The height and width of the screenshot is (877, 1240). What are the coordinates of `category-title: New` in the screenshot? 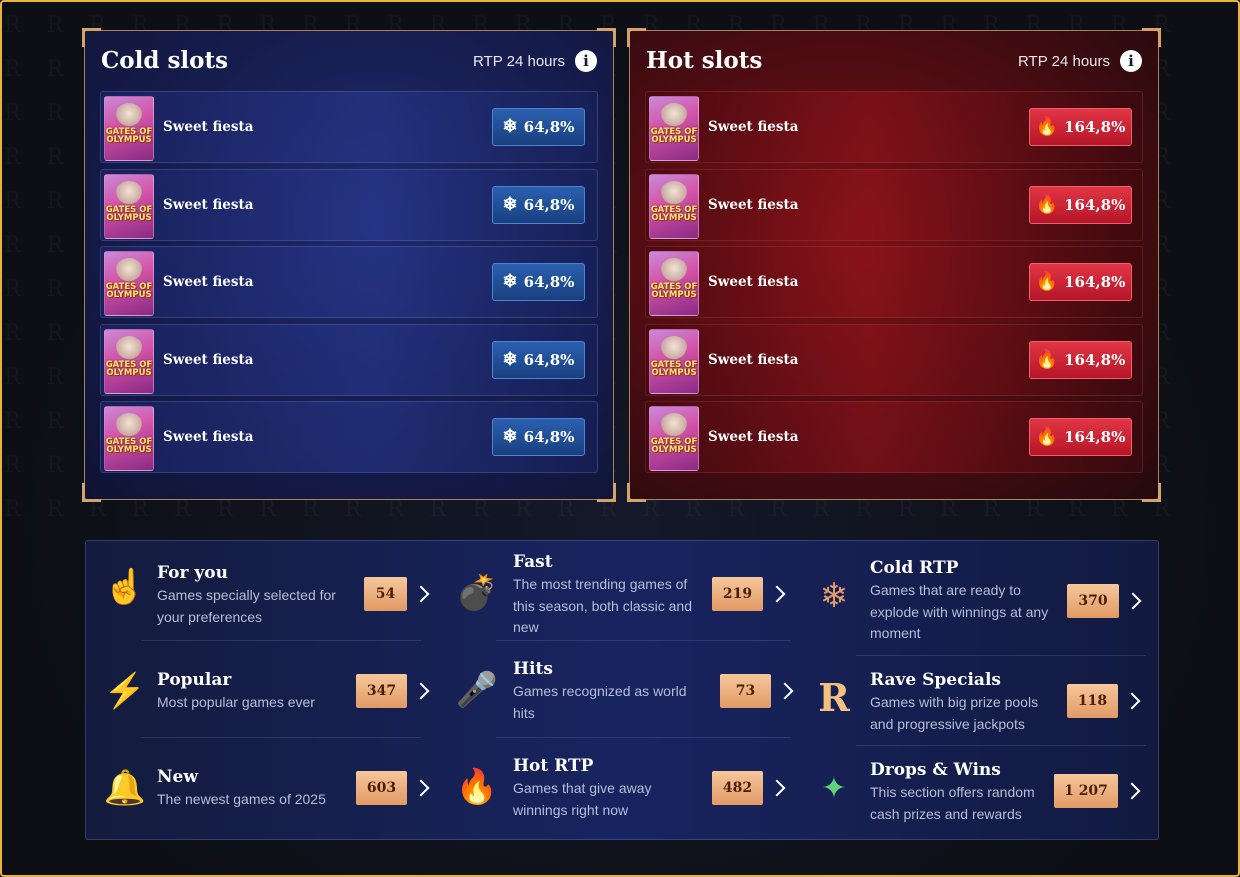 It's located at (177, 777).